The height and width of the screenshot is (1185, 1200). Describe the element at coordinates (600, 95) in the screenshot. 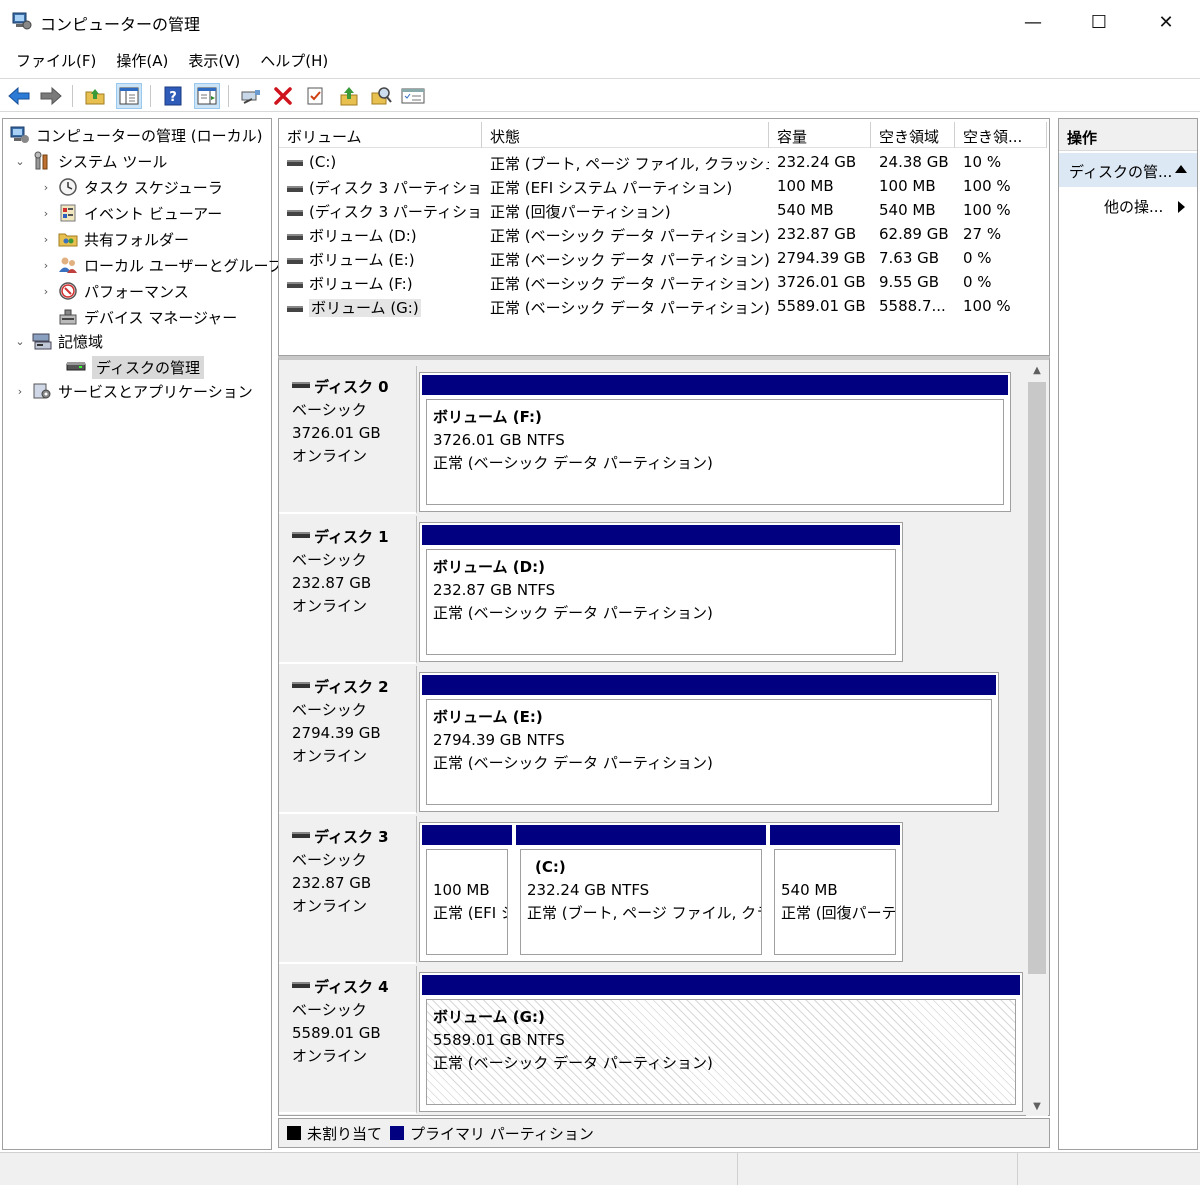

I see `toolbar: ?` at that location.